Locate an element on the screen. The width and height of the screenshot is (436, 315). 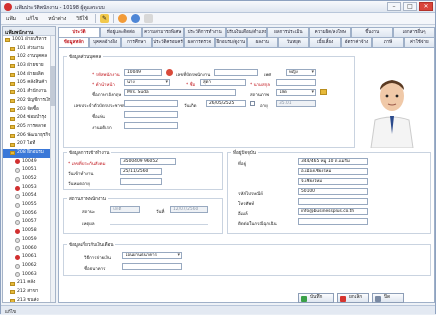
eng-name-field: Mrs. Suda is located at coordinates (180, 92).